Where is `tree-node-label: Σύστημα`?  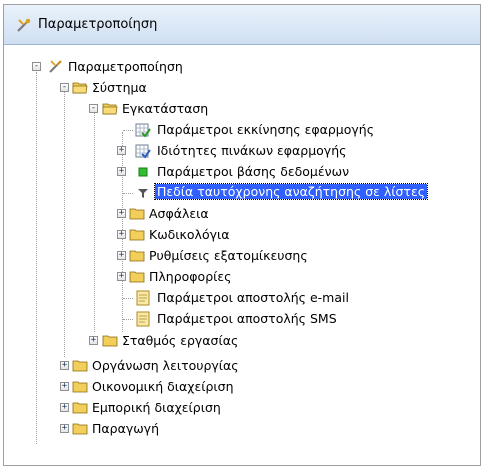
tree-node-label: Σύστημα is located at coordinates (119, 87).